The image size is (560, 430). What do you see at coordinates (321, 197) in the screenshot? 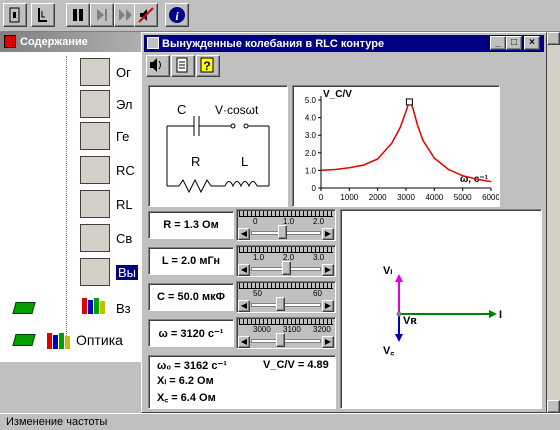
I see `x-tick-label: 0` at bounding box center [321, 197].